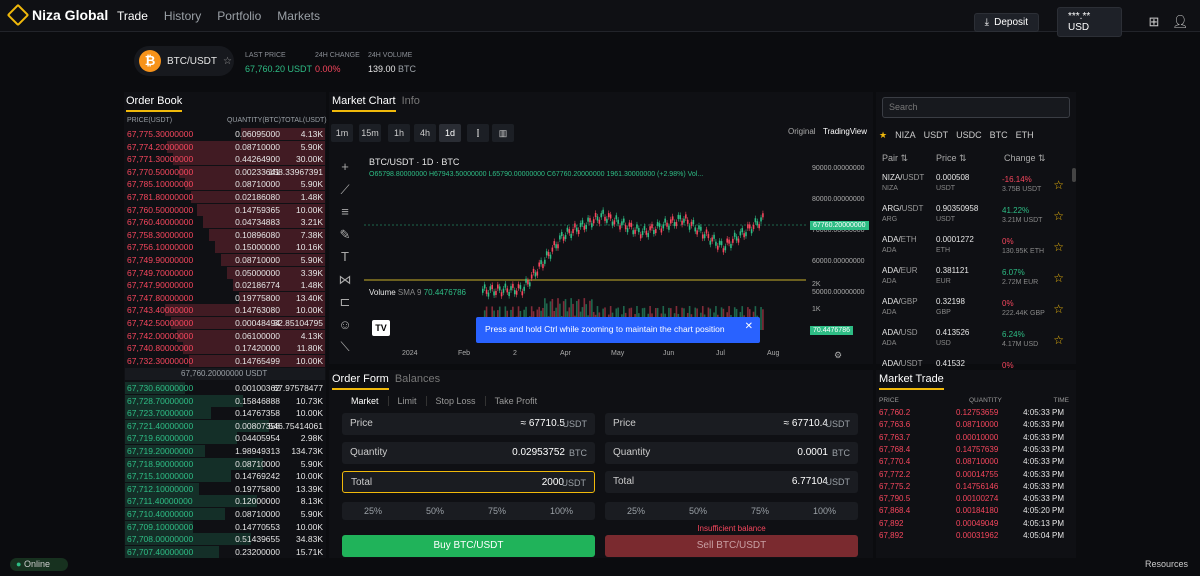 The image size is (1200, 576). Describe the element at coordinates (154, 103) in the screenshot. I see `order-book-title: Order Book` at that location.